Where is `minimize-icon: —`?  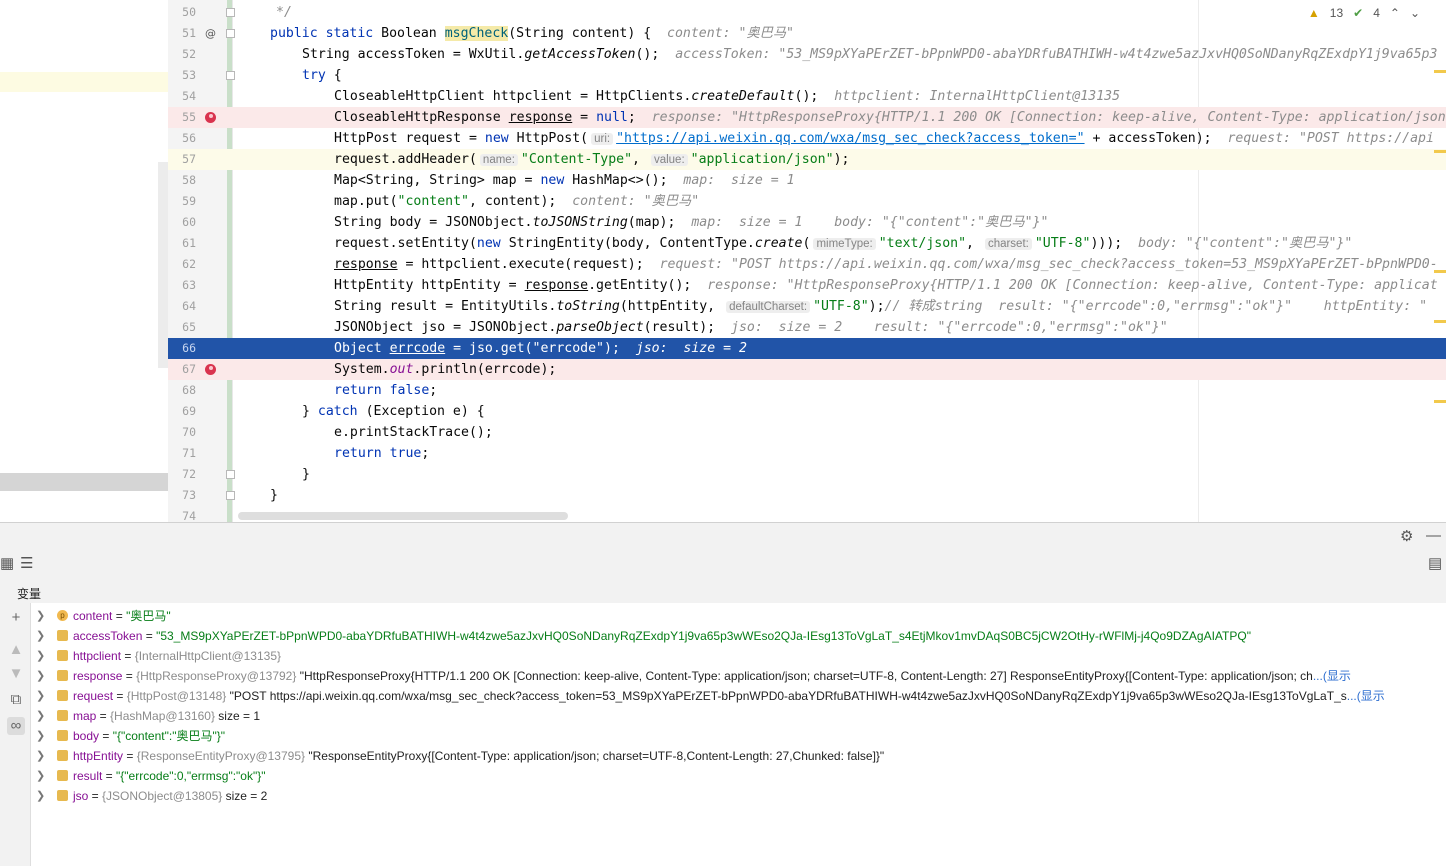 minimize-icon: — is located at coordinates (1433, 536).